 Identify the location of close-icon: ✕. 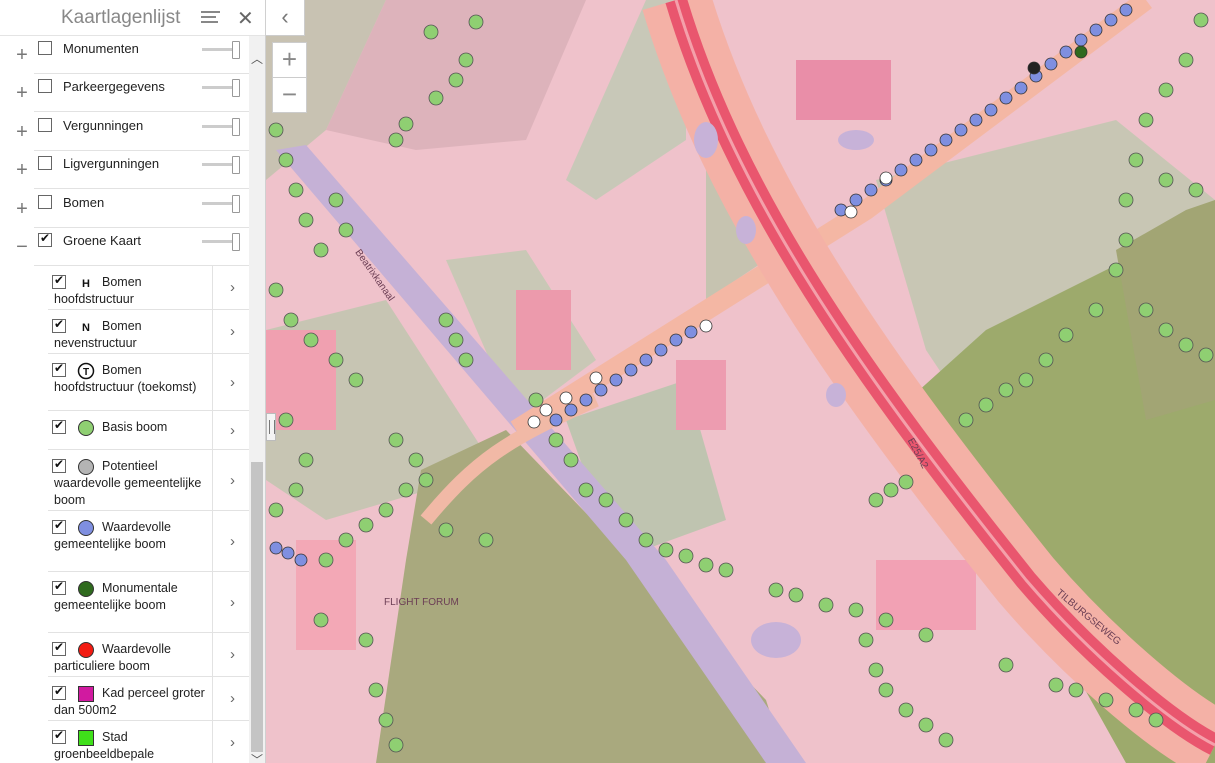
(245, 18).